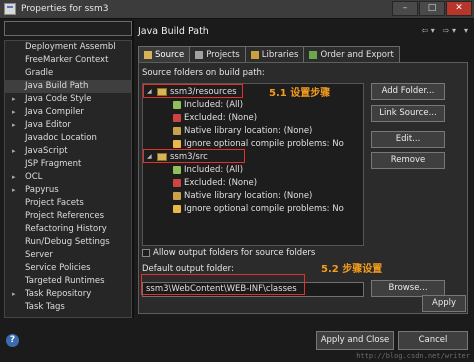 This screenshot has width=474, height=362. Describe the element at coordinates (221, 118) in the screenshot. I see `attribute-label: Excluded: (None)` at that location.